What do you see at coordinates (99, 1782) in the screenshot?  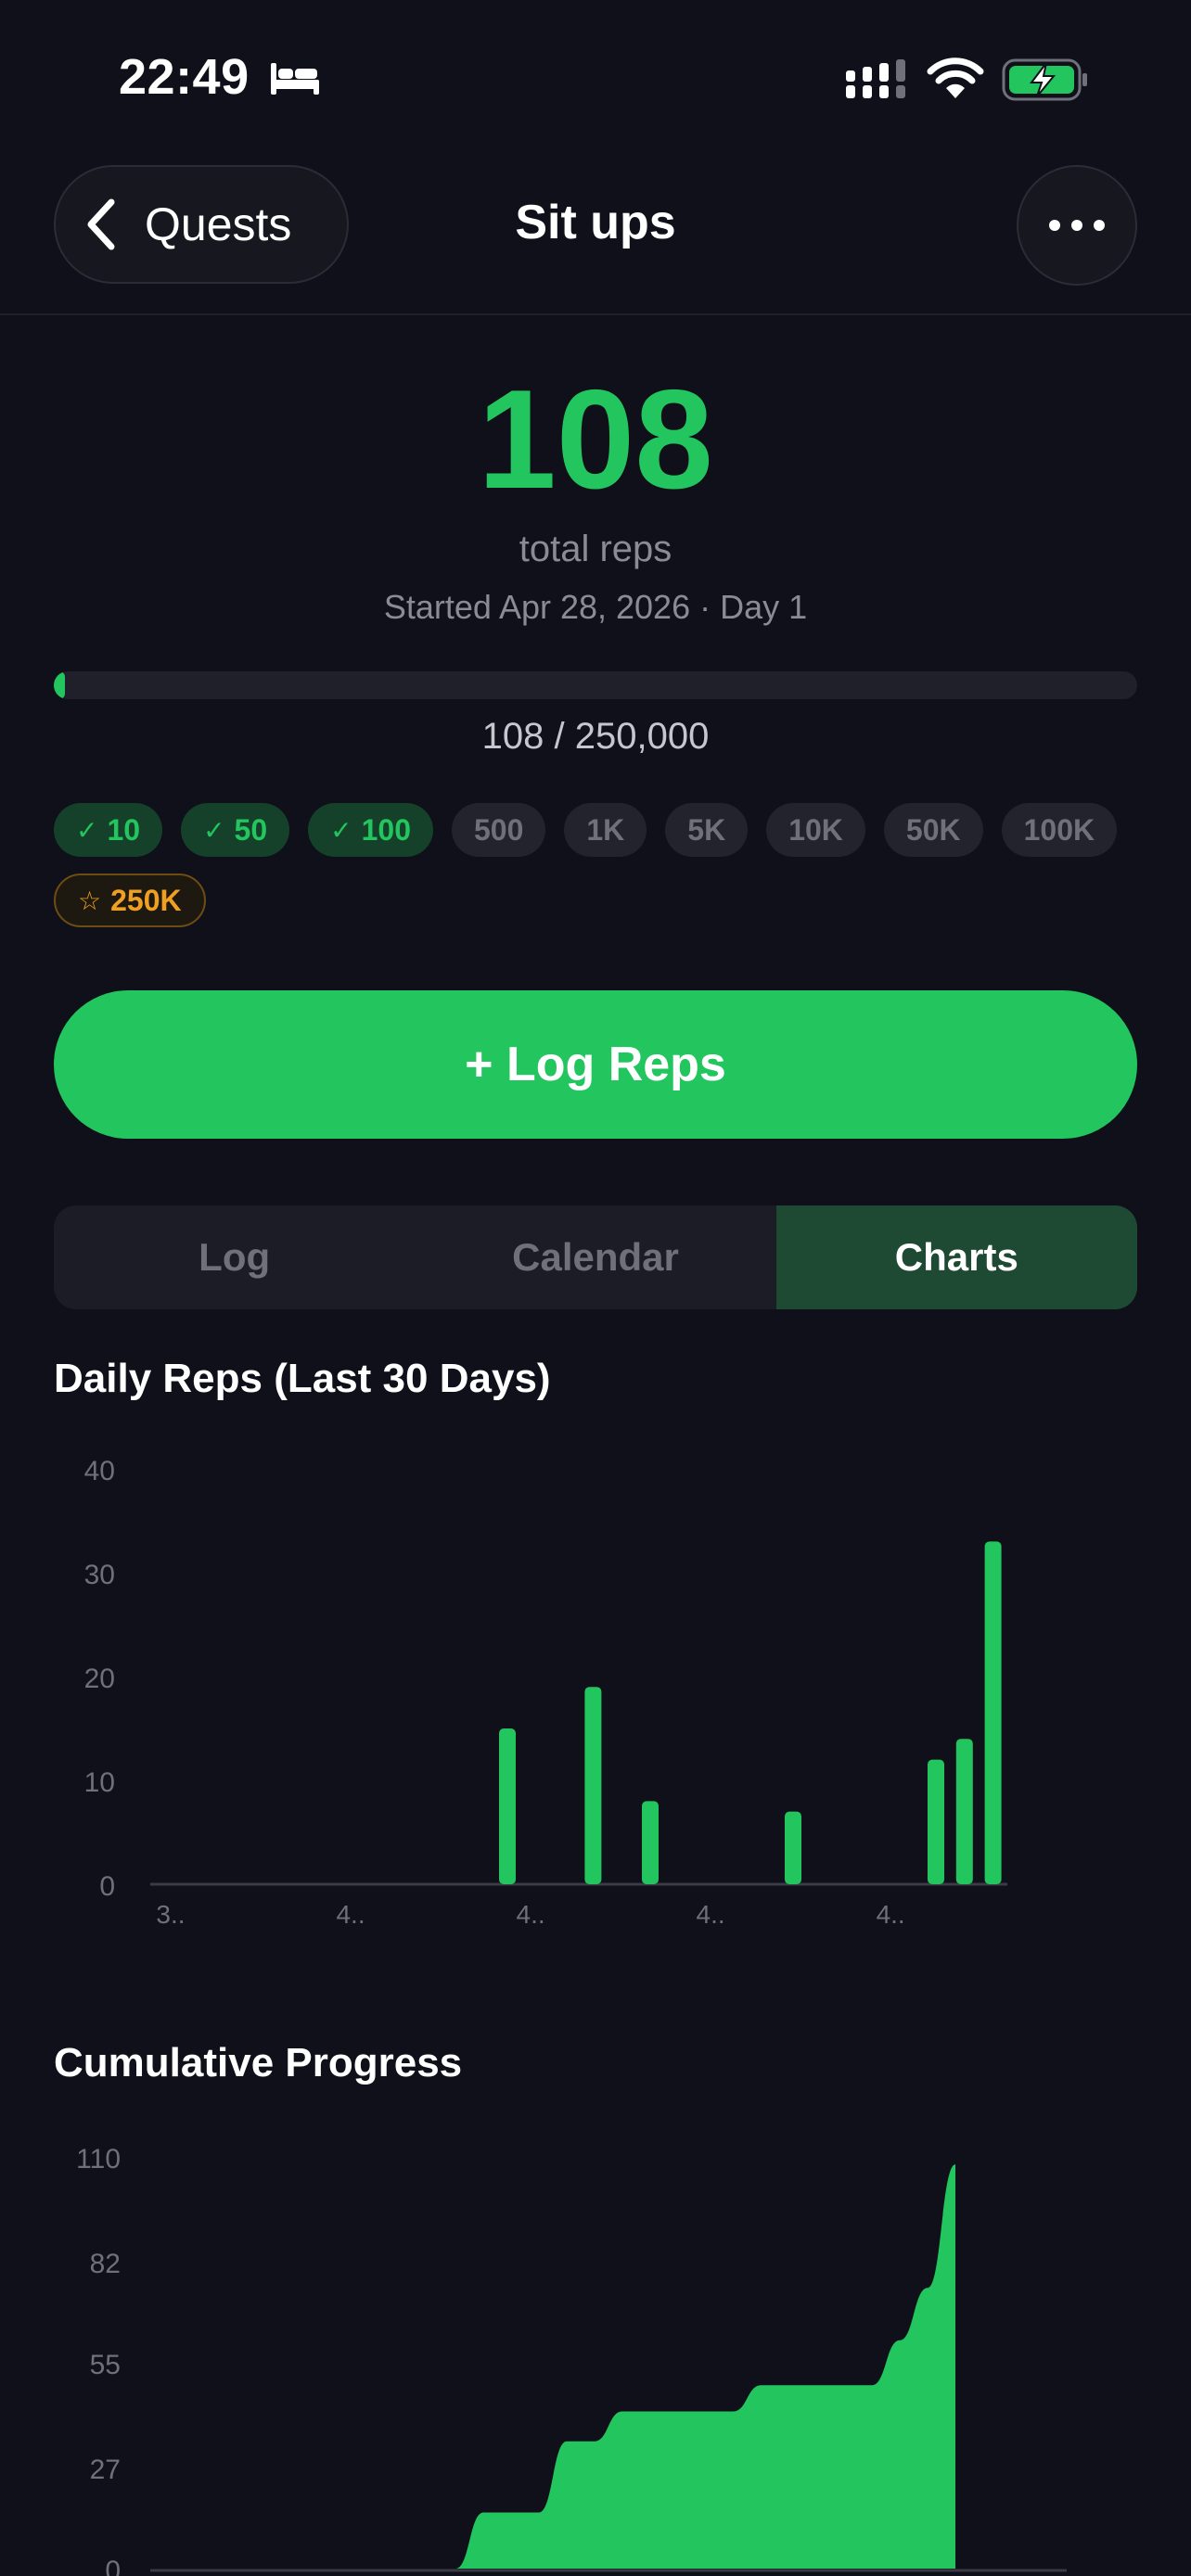 I see `y-tick-label: 10` at bounding box center [99, 1782].